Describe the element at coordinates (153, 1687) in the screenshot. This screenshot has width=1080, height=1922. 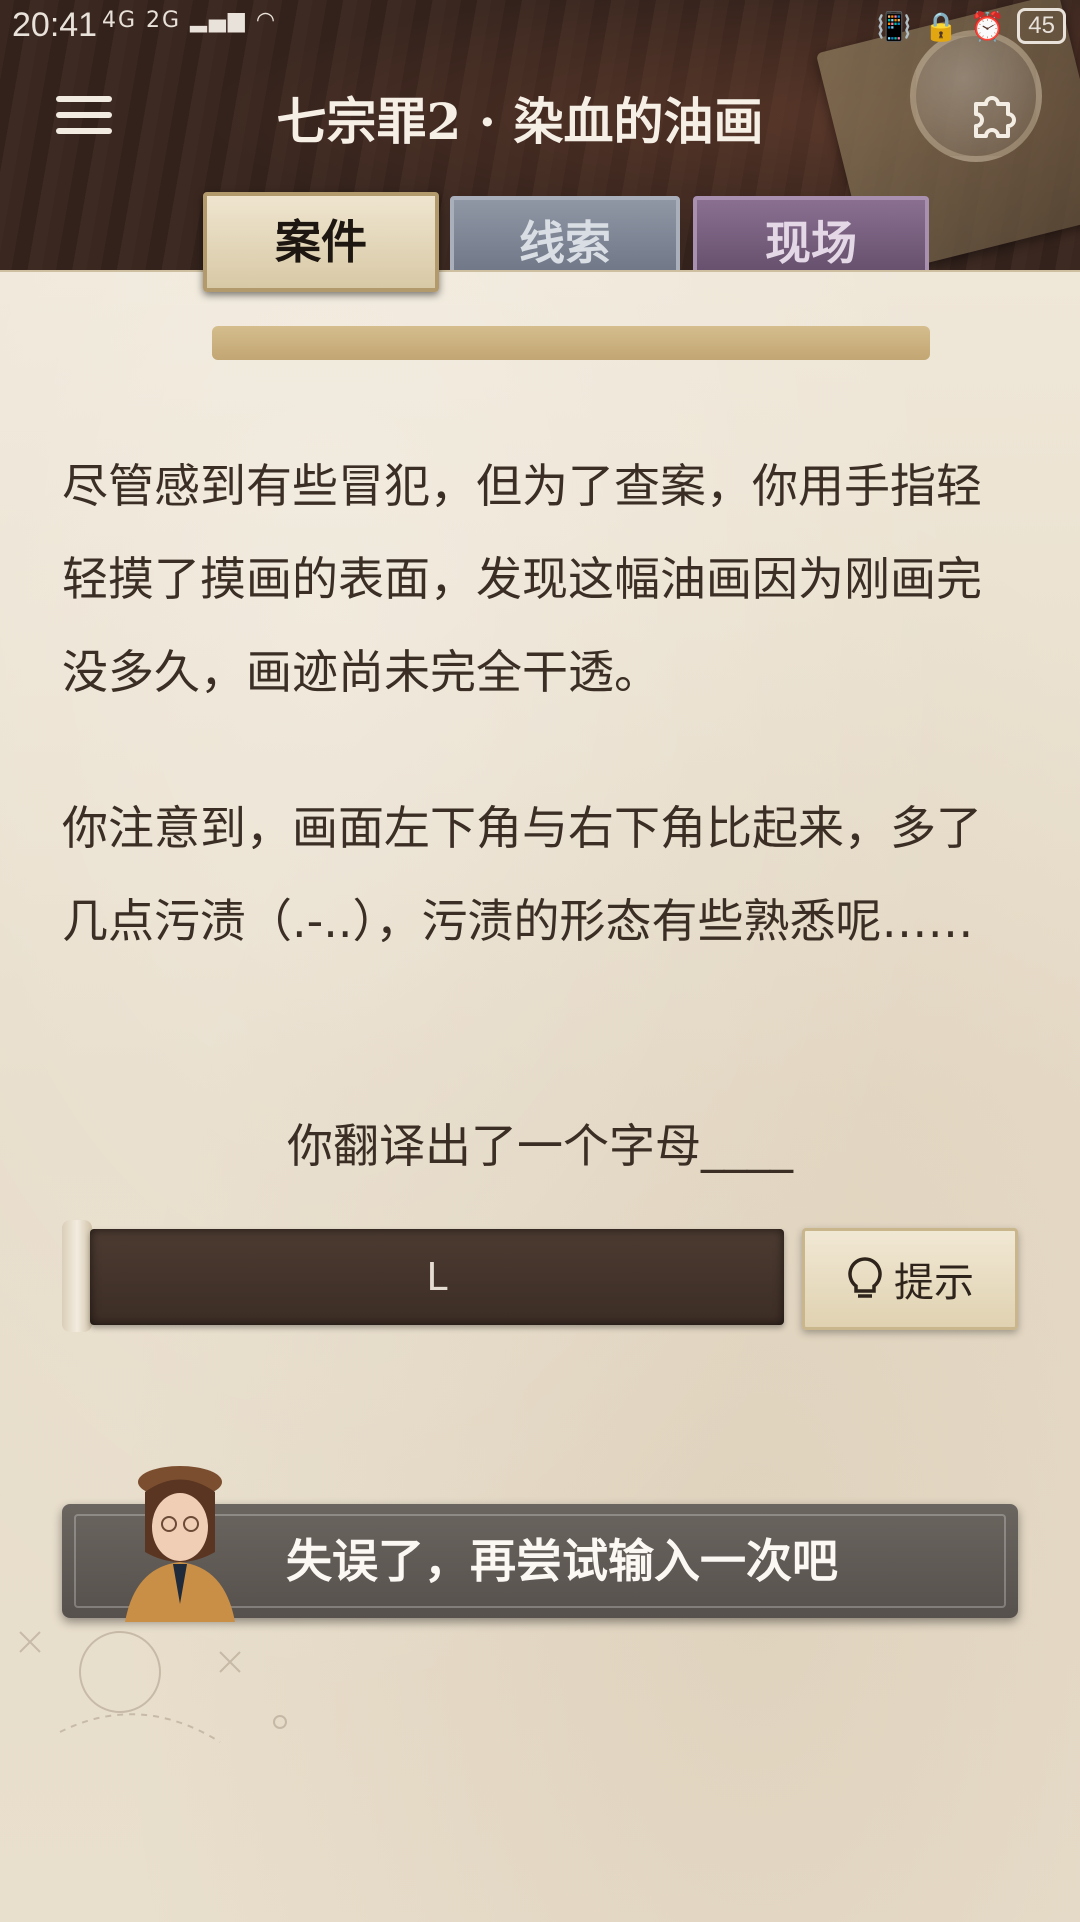
I see `tactics-doodle` at that location.